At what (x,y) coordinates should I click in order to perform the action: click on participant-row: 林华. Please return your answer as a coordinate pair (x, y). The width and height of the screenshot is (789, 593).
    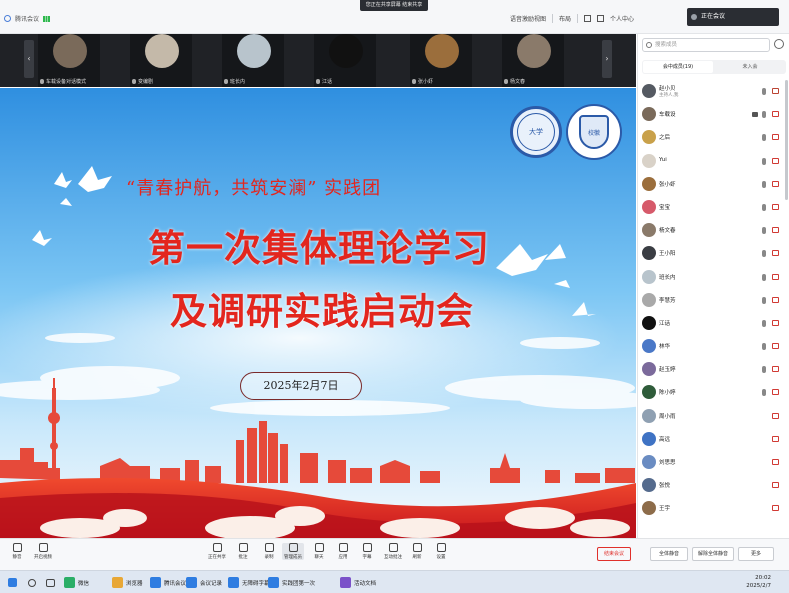
    Looking at the image, I should click on (713, 346).